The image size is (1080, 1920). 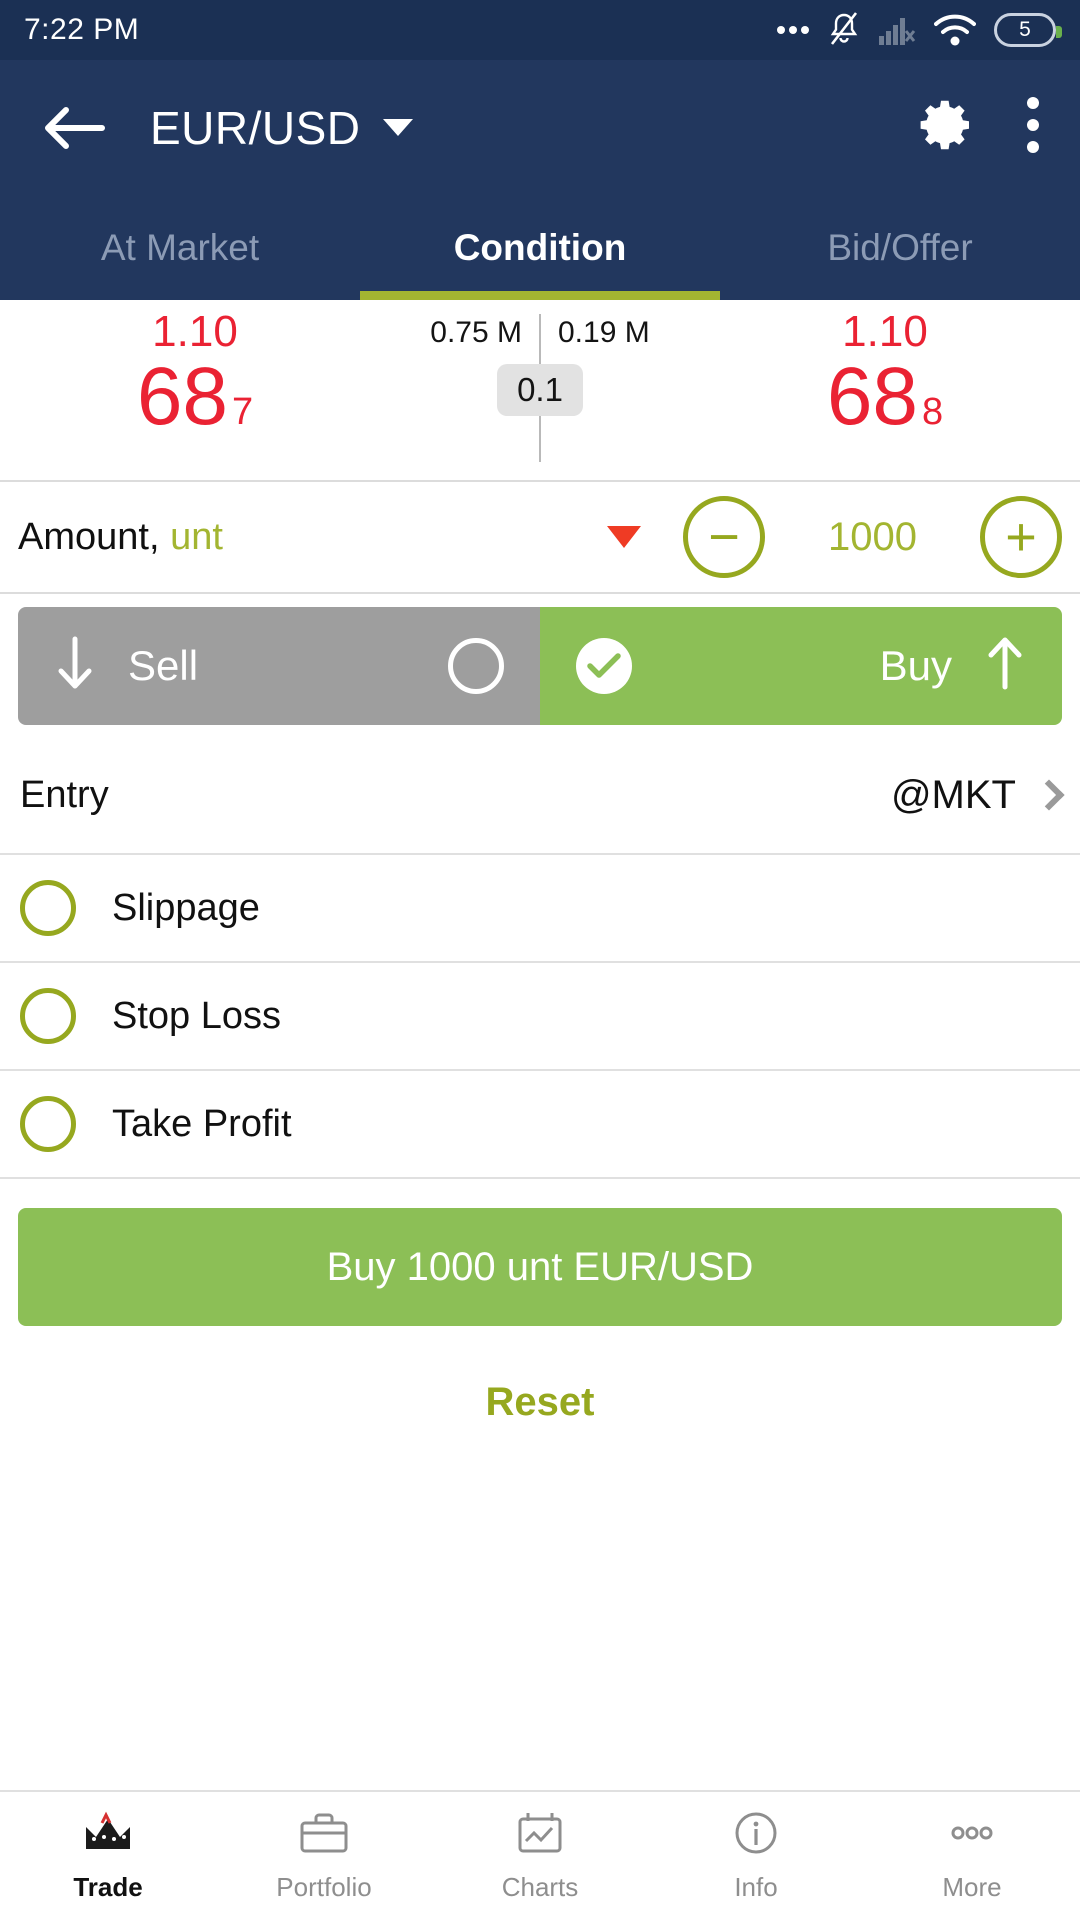 What do you see at coordinates (196, 1015) in the screenshot?
I see `stop-loss-label: Stop Loss` at bounding box center [196, 1015].